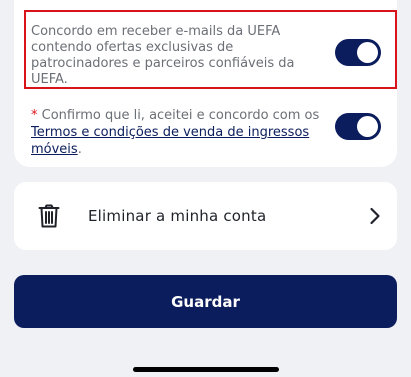  I want to click on marketing-consent-toggle, so click(358, 52).